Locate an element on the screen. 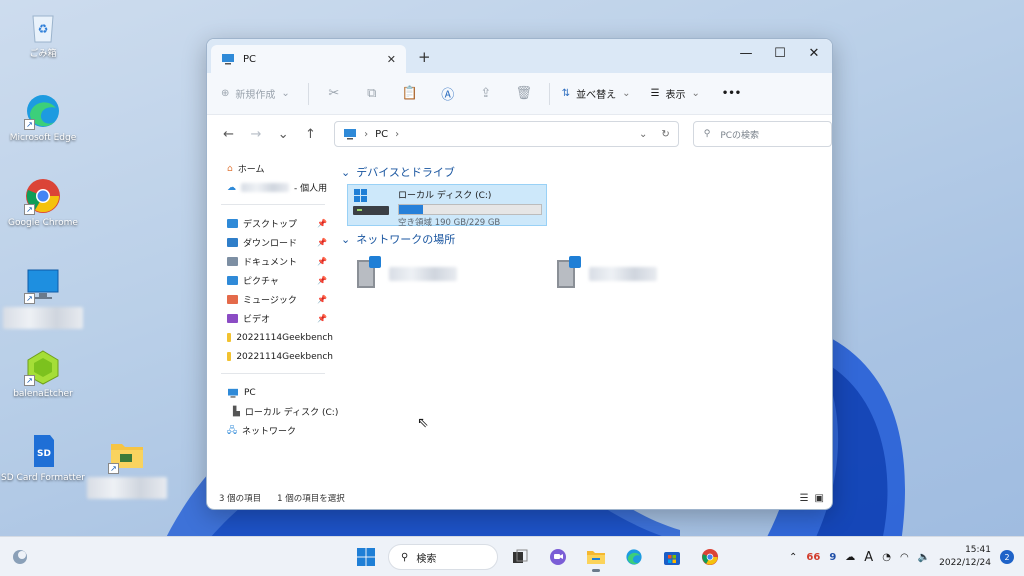 The width and height of the screenshot is (1024, 576). command-bar: ⊕ 新規作成 ⌄ ✂ ⧉ 📋 Ⓐ ⇪ 🗑 ⇅ 並べ替え ⌄ ☰ 表示 ⌄ ••• is located at coordinates (519, 94).